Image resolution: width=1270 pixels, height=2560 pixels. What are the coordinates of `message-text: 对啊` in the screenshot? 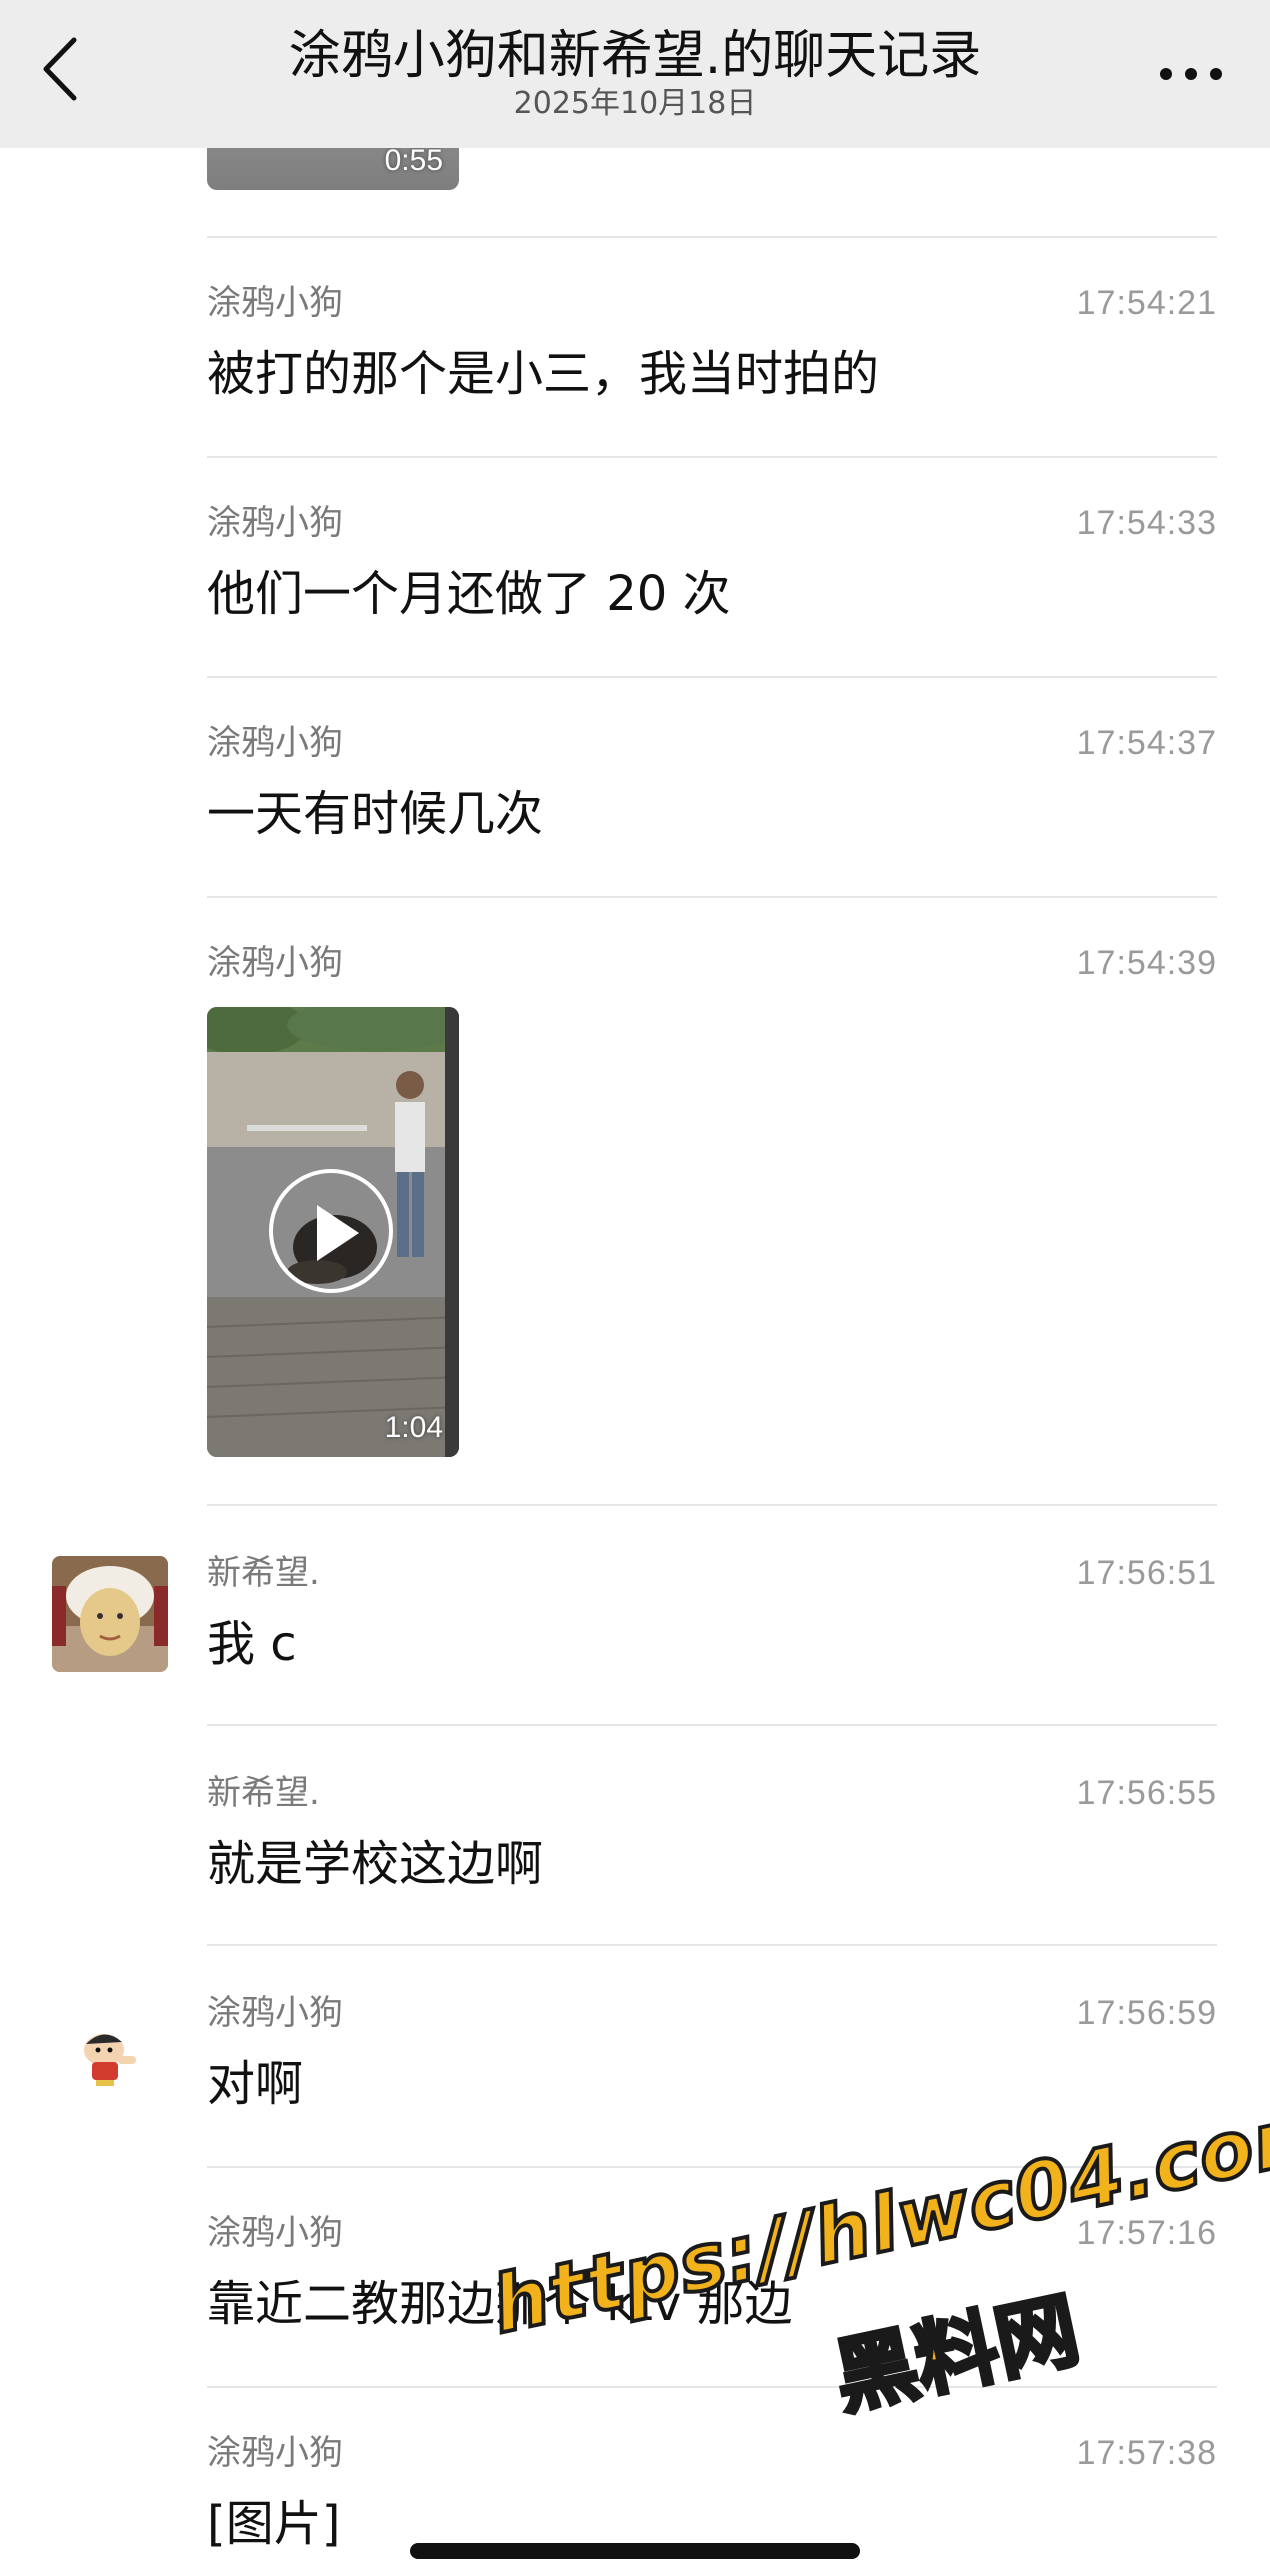 It's located at (255, 2084).